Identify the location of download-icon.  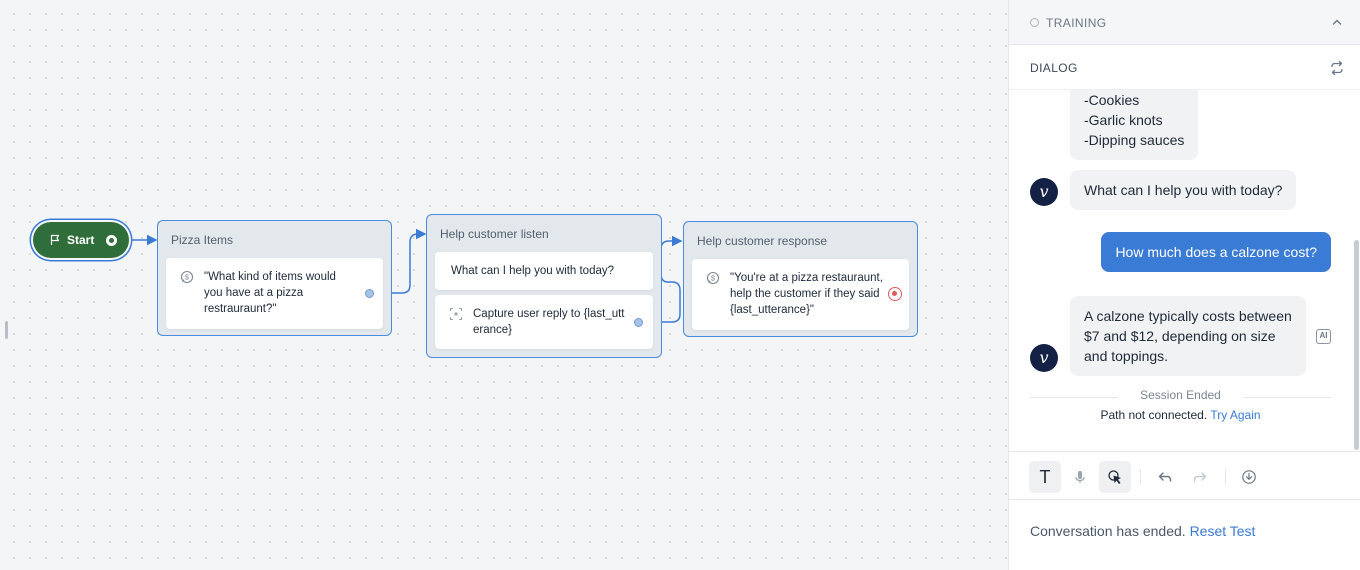
(1249, 477).